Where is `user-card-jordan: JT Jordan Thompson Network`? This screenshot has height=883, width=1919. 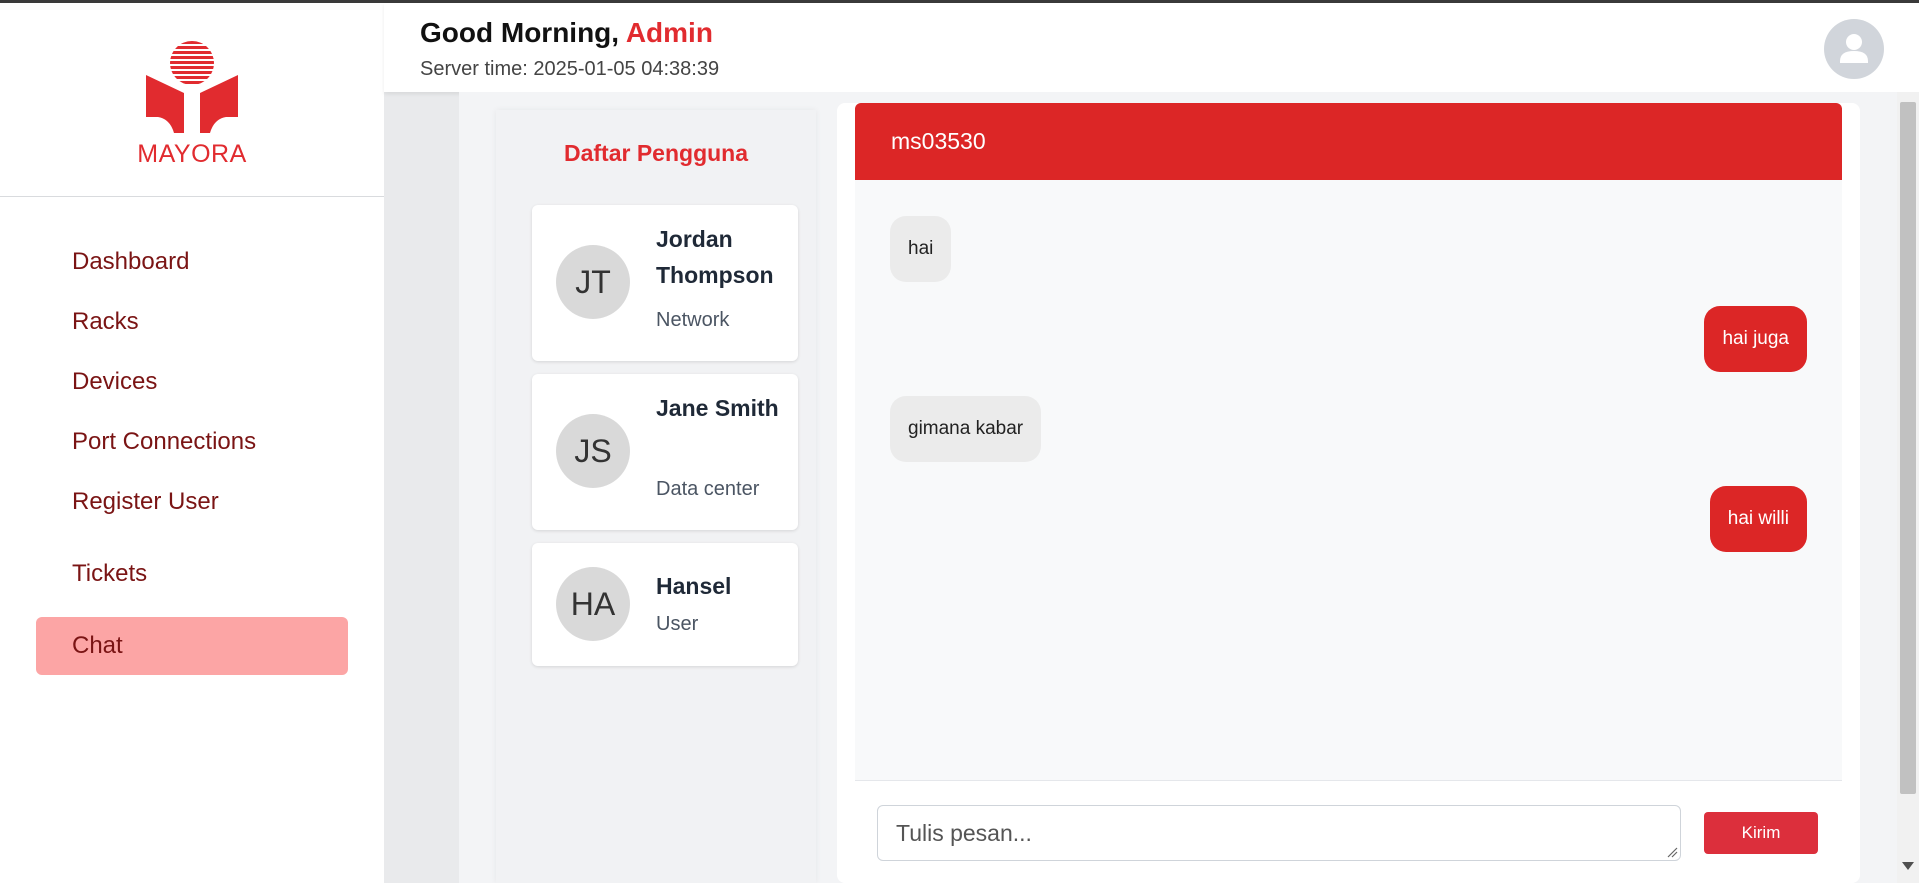
user-card-jordan: JT Jordan Thompson Network is located at coordinates (665, 283).